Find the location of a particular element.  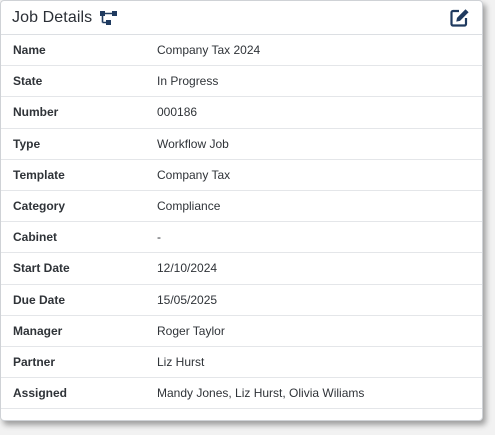

detail-value: Compliance is located at coordinates (189, 206).